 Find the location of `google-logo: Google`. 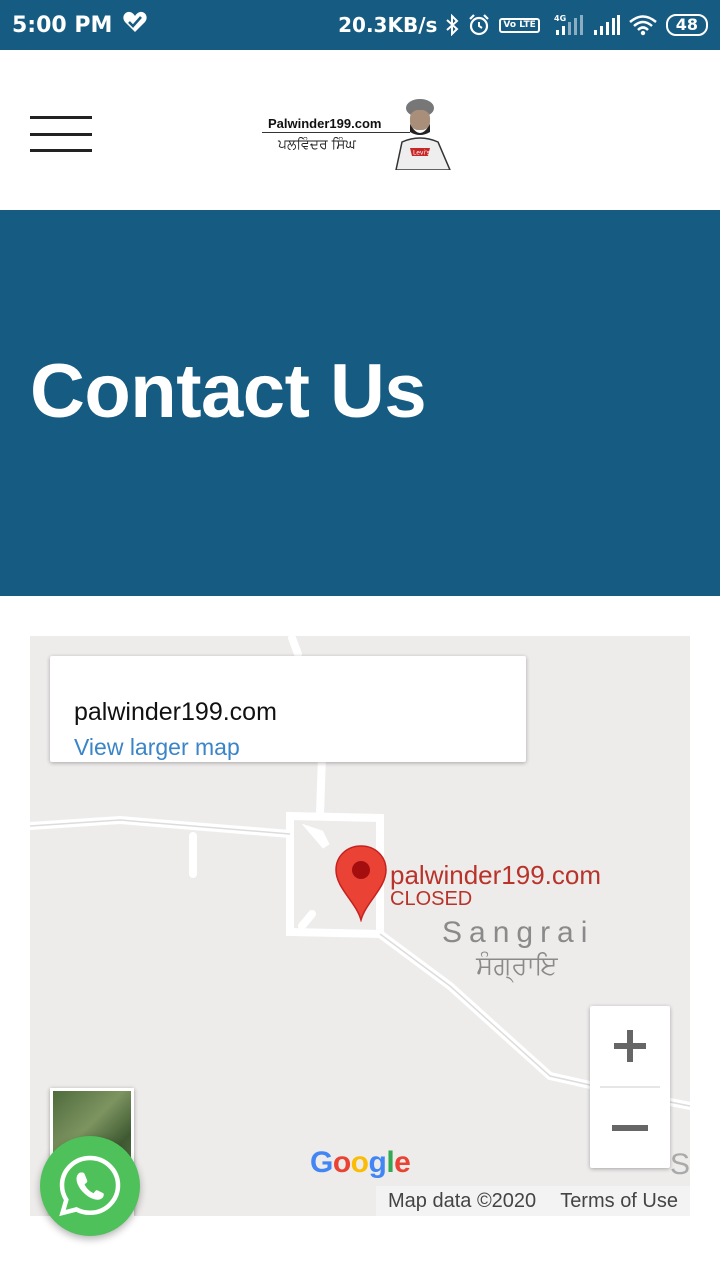

google-logo: Google is located at coordinates (360, 1163).